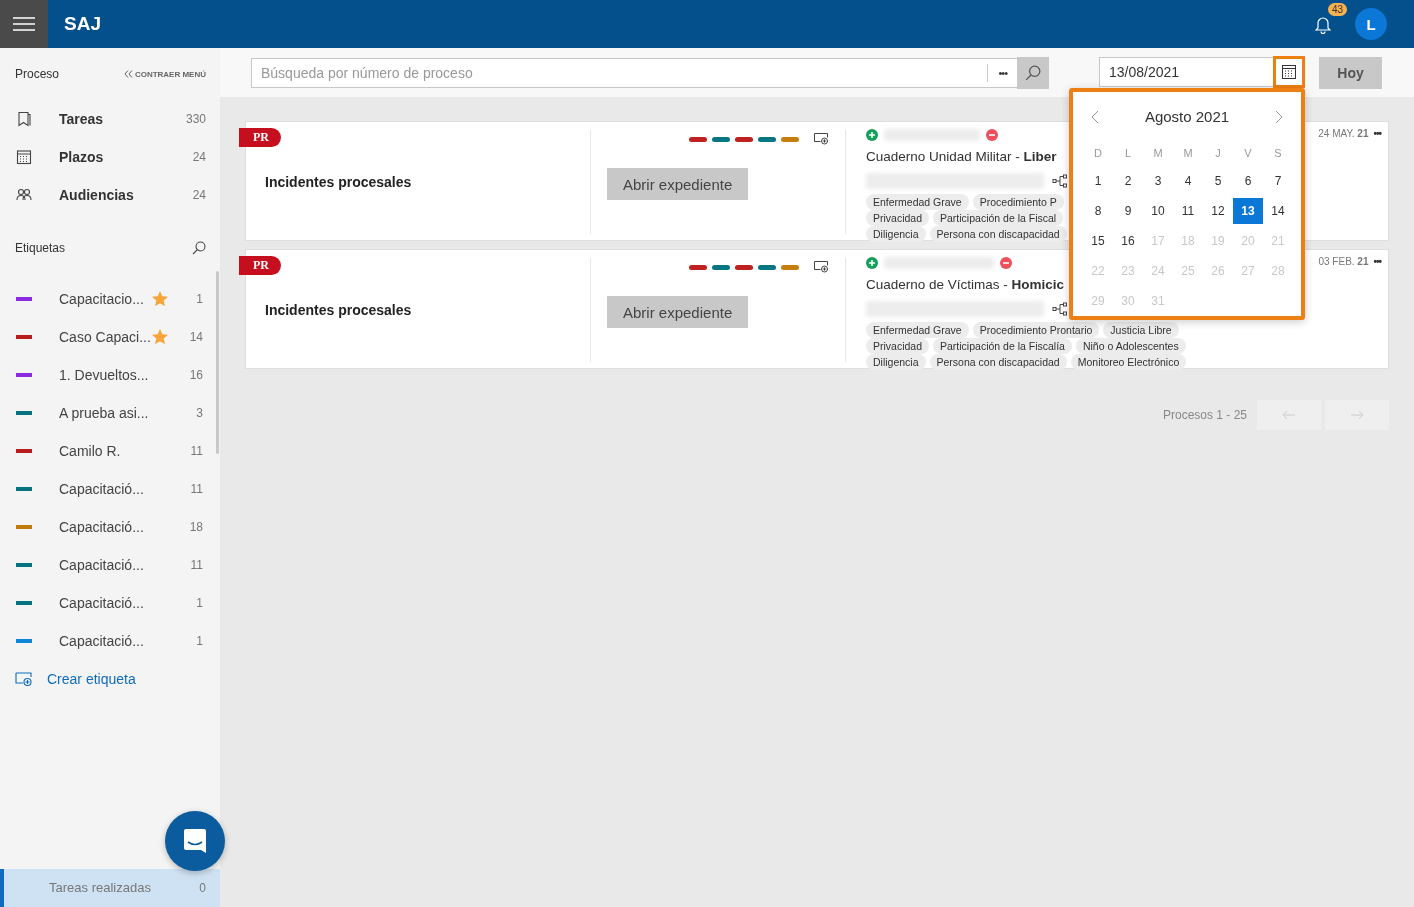 The image size is (1414, 907). Describe the element at coordinates (1128, 240) in the screenshot. I see `calendar-day: 16` at that location.